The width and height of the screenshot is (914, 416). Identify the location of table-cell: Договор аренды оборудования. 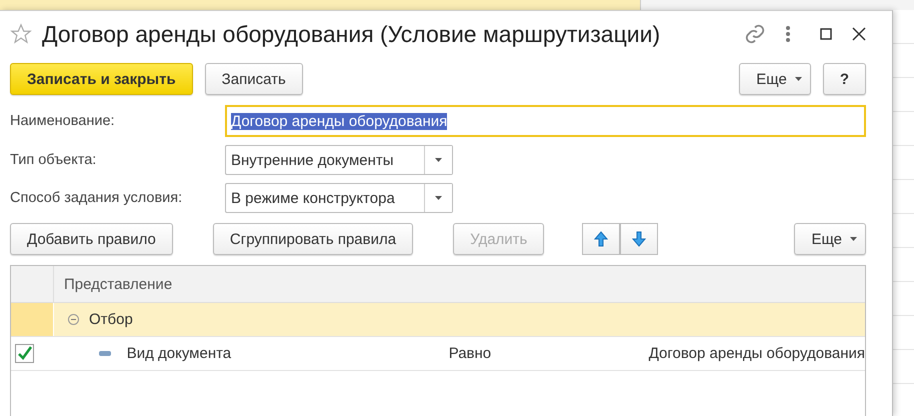
(756, 353).